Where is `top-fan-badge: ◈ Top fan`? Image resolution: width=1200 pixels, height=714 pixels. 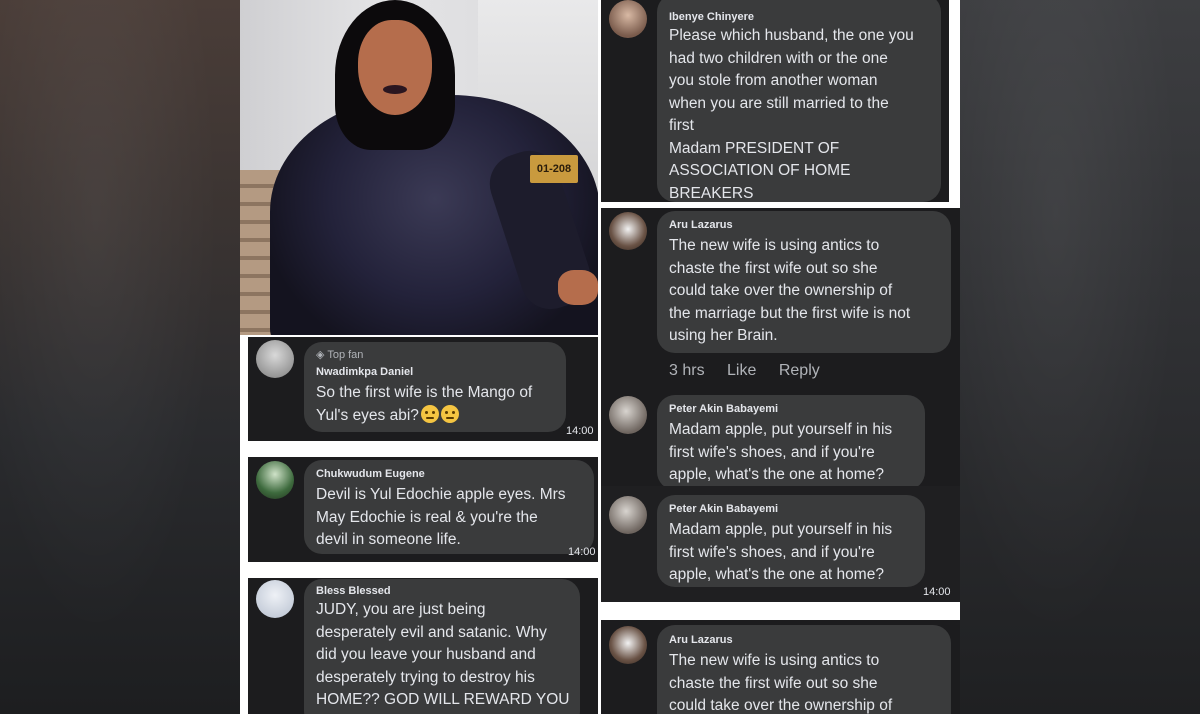
top-fan-badge: ◈ Top fan is located at coordinates (340, 355).